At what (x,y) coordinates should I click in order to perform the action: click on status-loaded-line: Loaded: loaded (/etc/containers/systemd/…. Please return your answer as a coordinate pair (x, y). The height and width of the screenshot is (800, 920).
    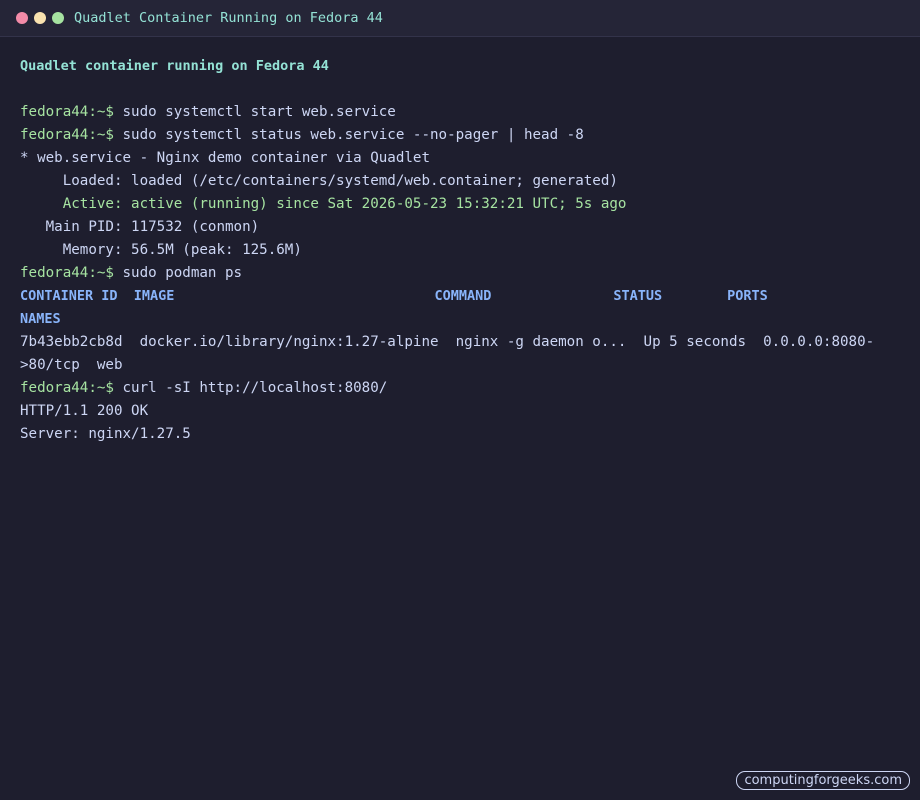
    Looking at the image, I should click on (319, 181).